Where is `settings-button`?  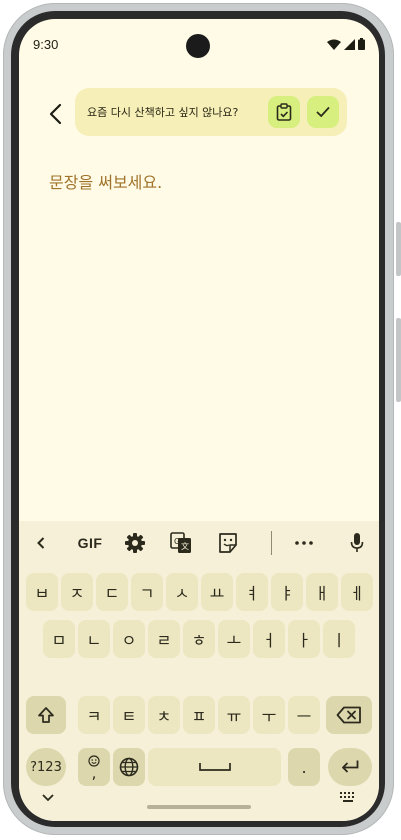 settings-button is located at coordinates (135, 543).